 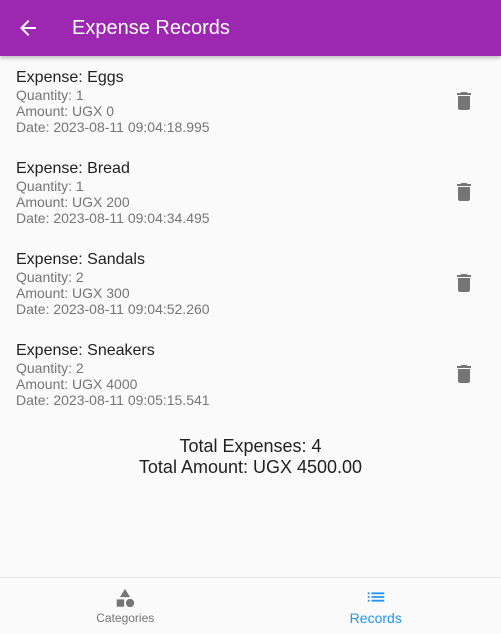 I want to click on page-title: Expense Records, so click(x=151, y=27).